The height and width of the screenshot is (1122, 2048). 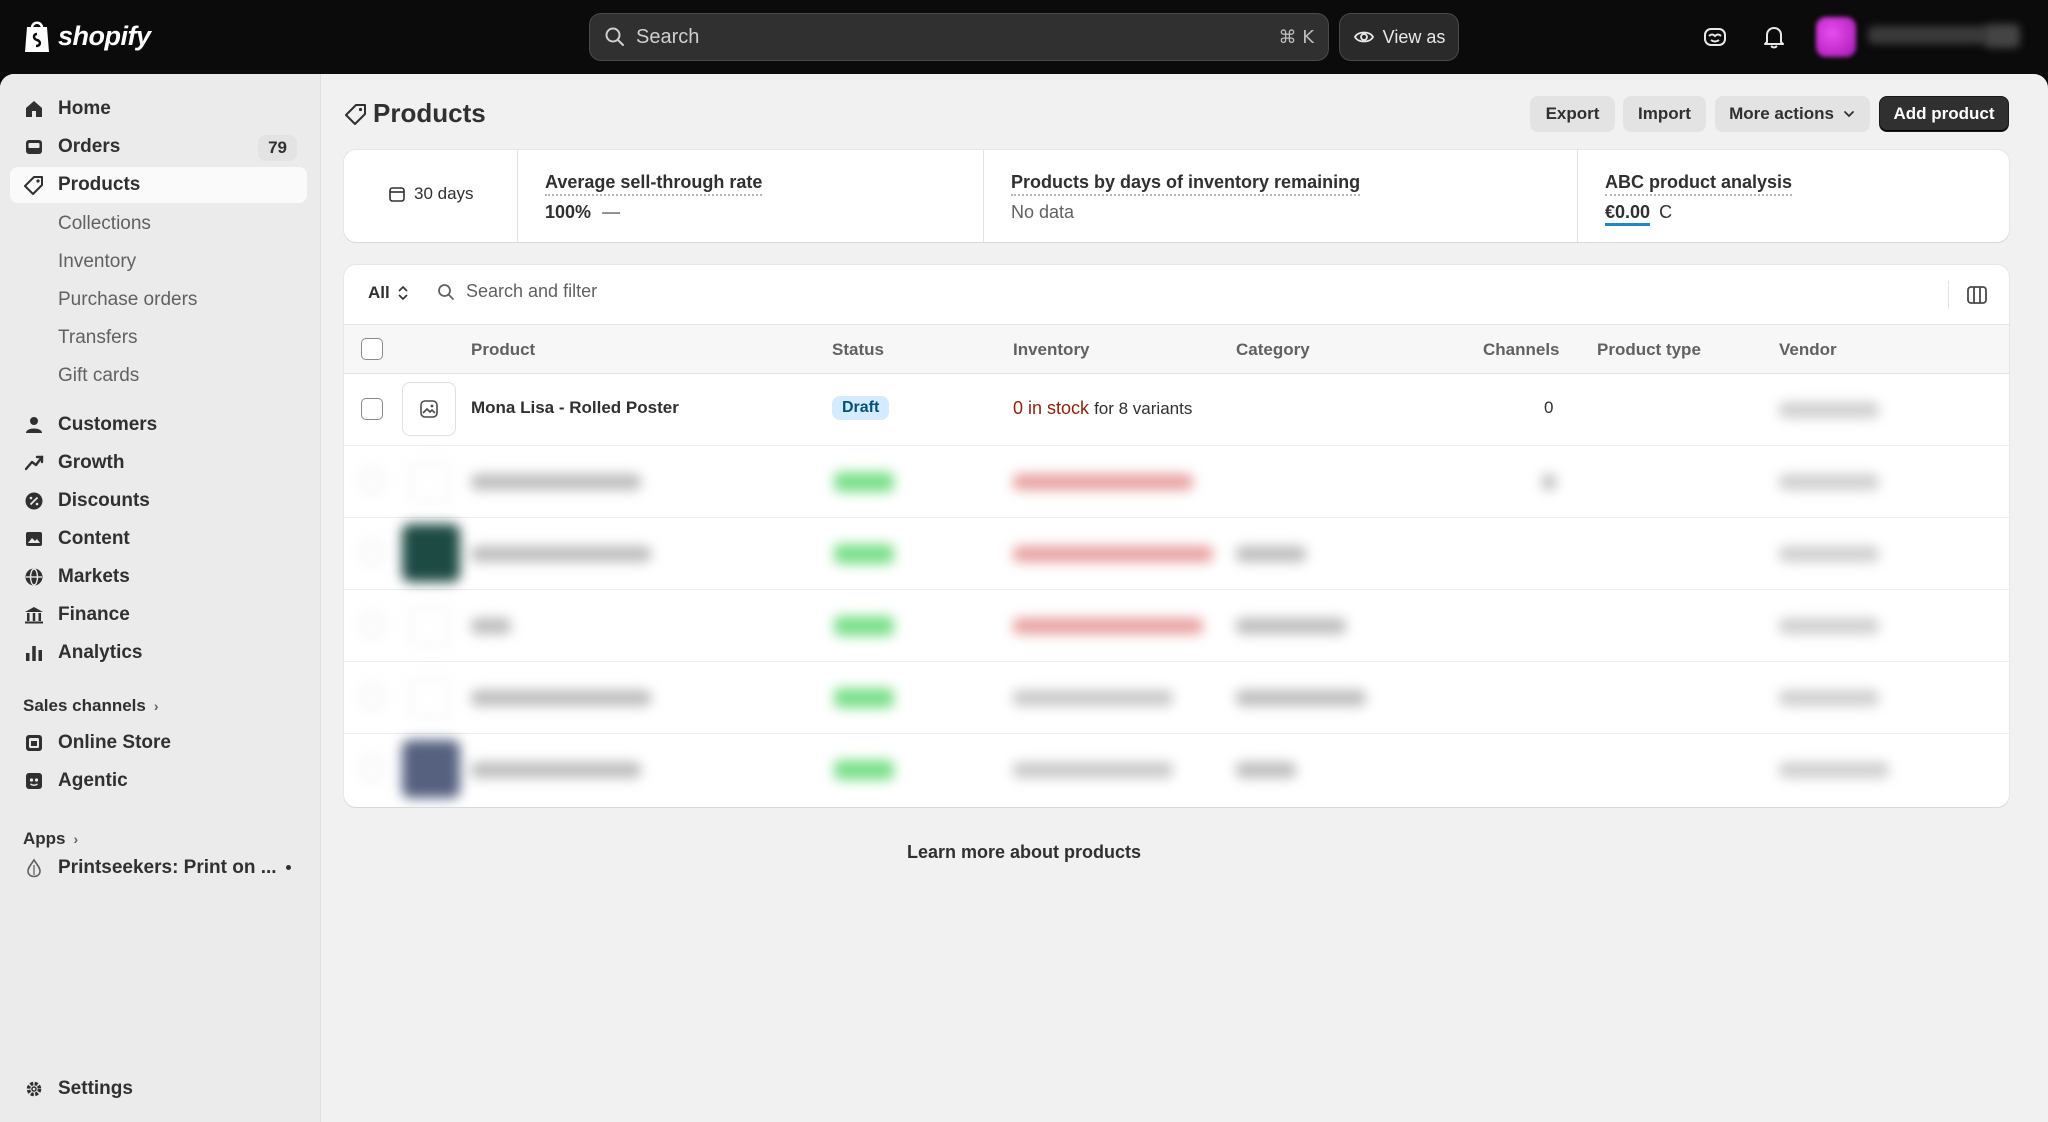 What do you see at coordinates (34, 147) in the screenshot?
I see `orders-icon` at bounding box center [34, 147].